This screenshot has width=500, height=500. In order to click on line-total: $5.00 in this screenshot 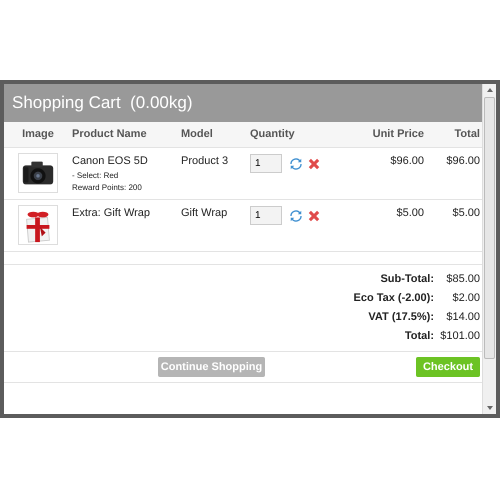, I will do `click(465, 213)`.